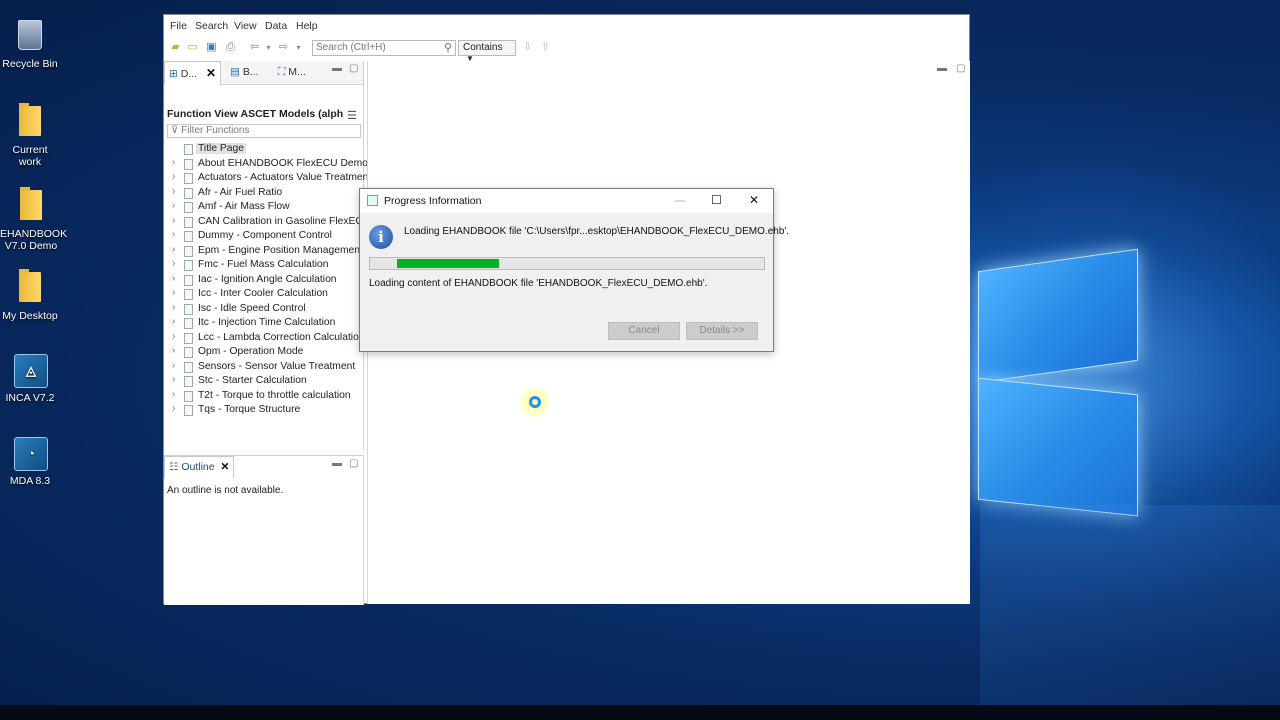  What do you see at coordinates (30, 135) in the screenshot?
I see `desktop-icon-current-work: Current work` at bounding box center [30, 135].